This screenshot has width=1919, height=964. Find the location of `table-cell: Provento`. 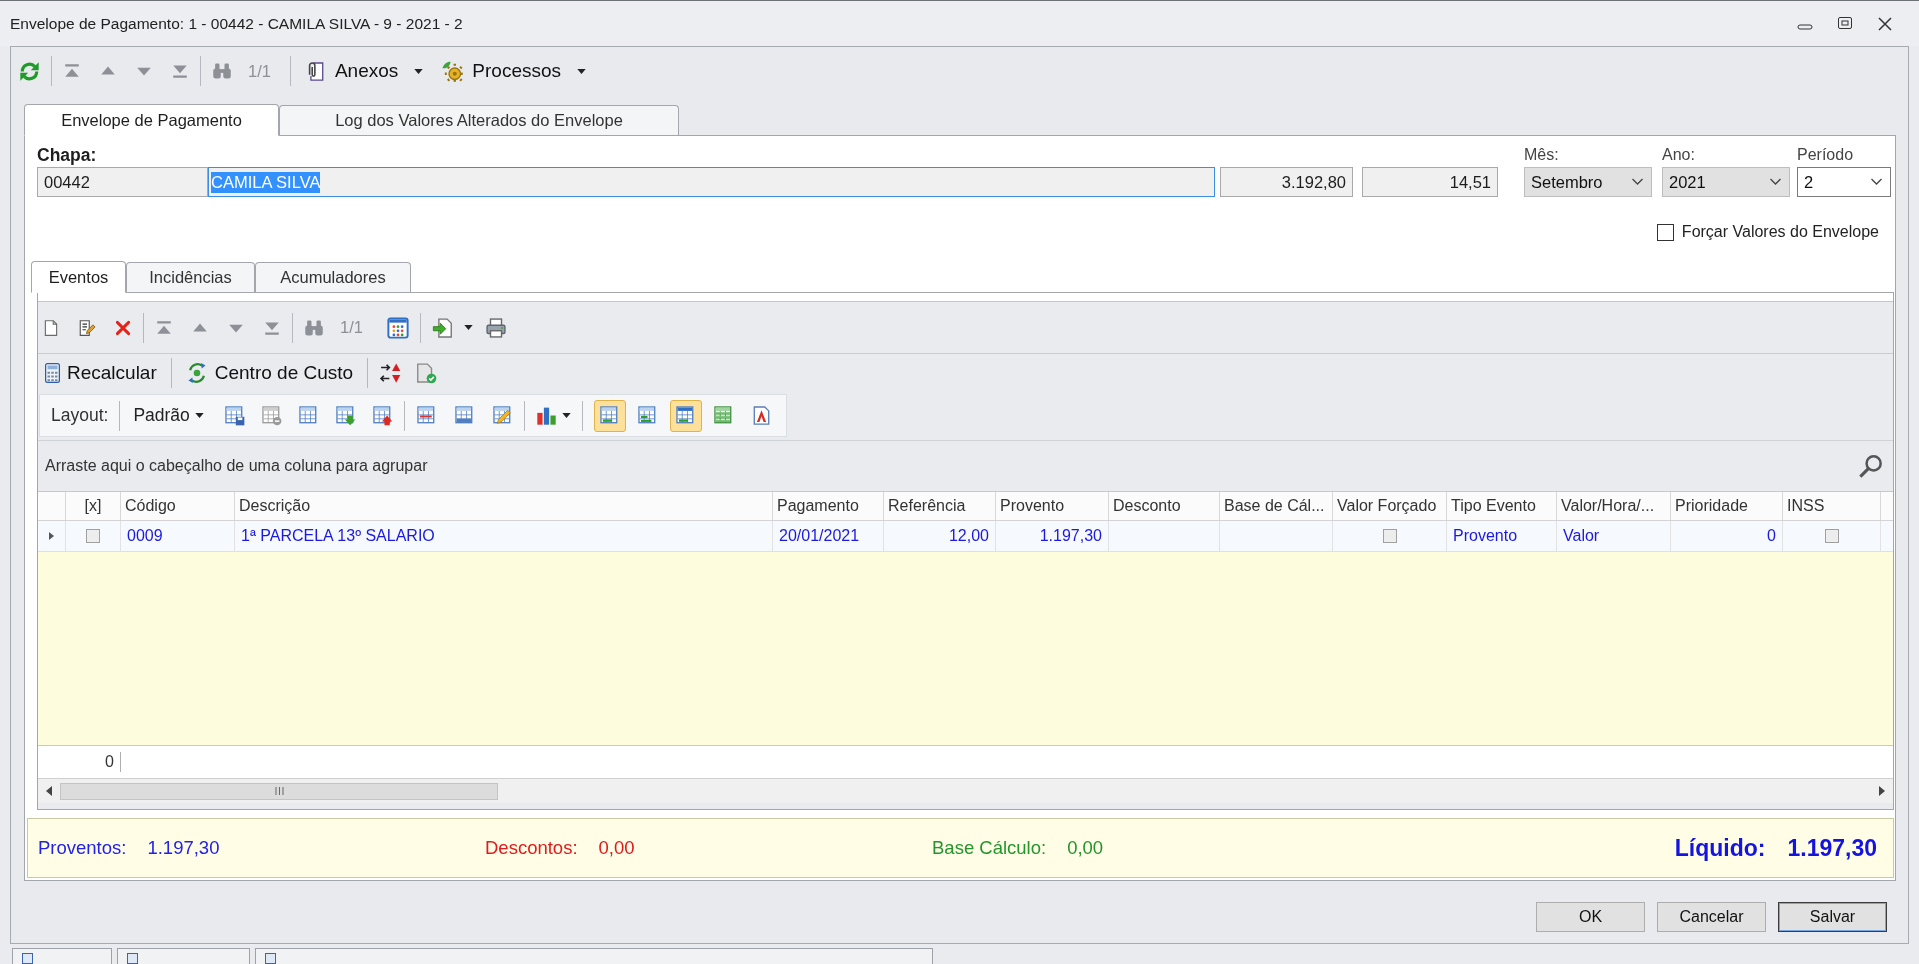

table-cell: Provento is located at coordinates (1502, 536).